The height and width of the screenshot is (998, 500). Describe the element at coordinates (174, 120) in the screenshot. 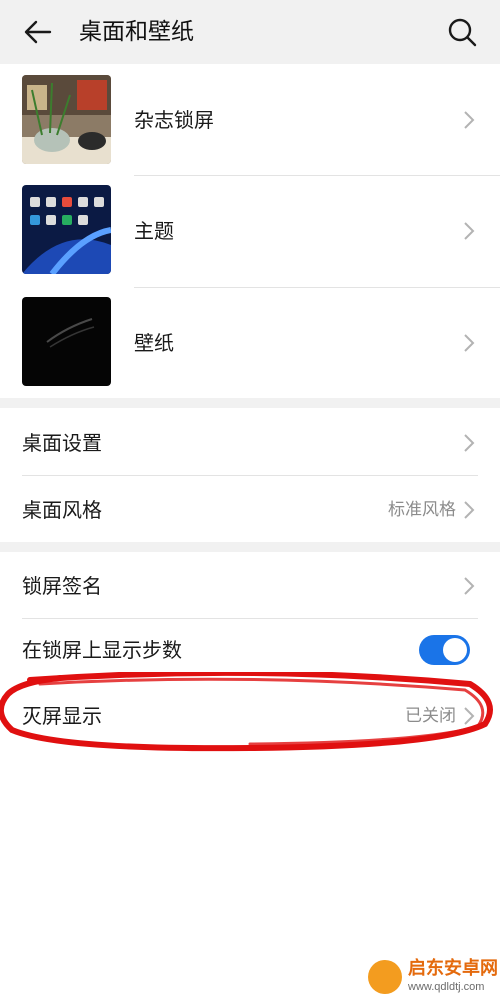

I see `magazine-lockscreen-label: 杂志锁屏` at that location.